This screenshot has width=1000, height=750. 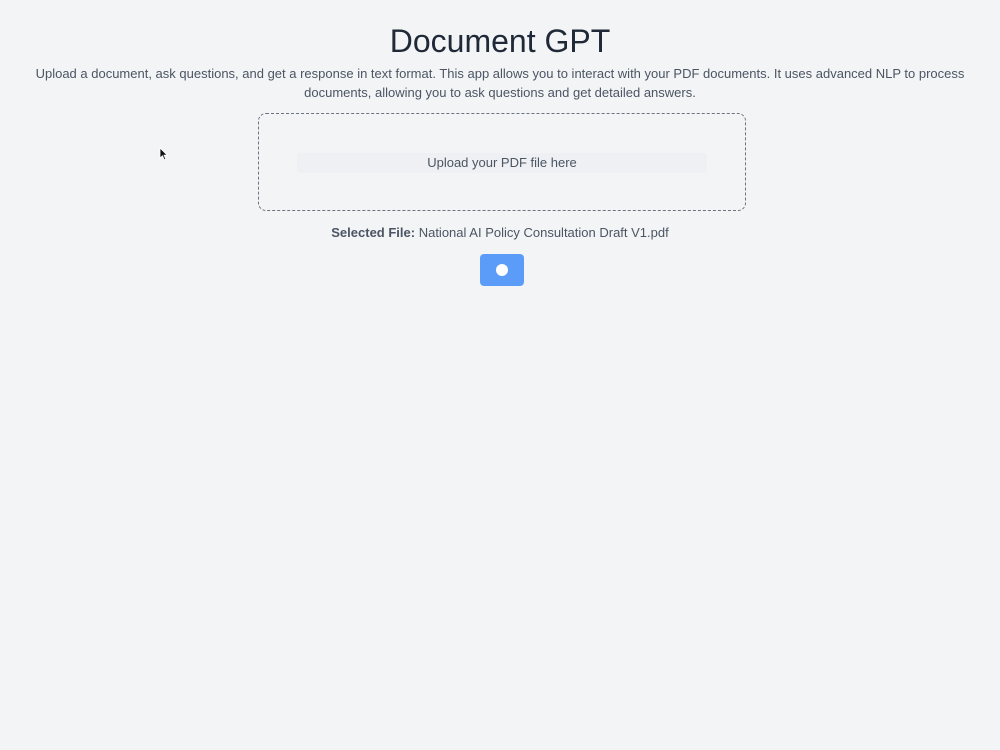 I want to click on selected-file-label: Selected File:, so click(x=373, y=232).